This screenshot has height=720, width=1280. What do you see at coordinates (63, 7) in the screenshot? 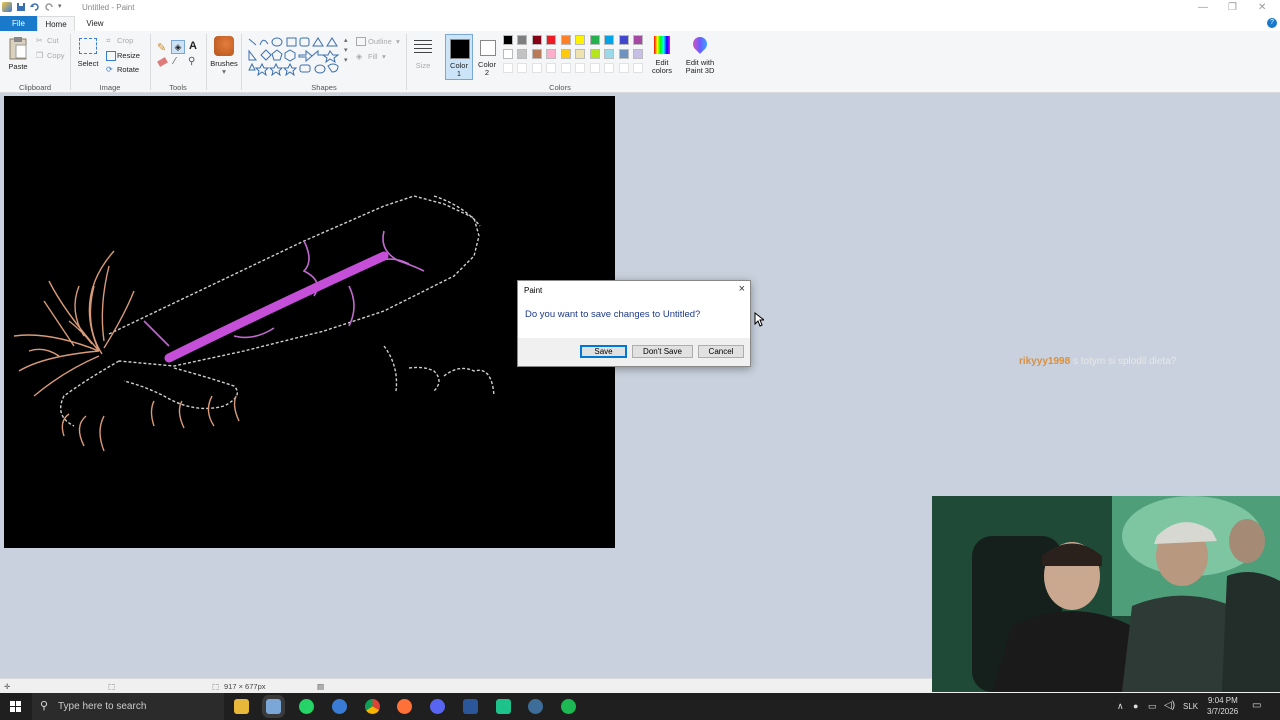
I see `qat-dropdown-icon: ▾` at bounding box center [63, 7].